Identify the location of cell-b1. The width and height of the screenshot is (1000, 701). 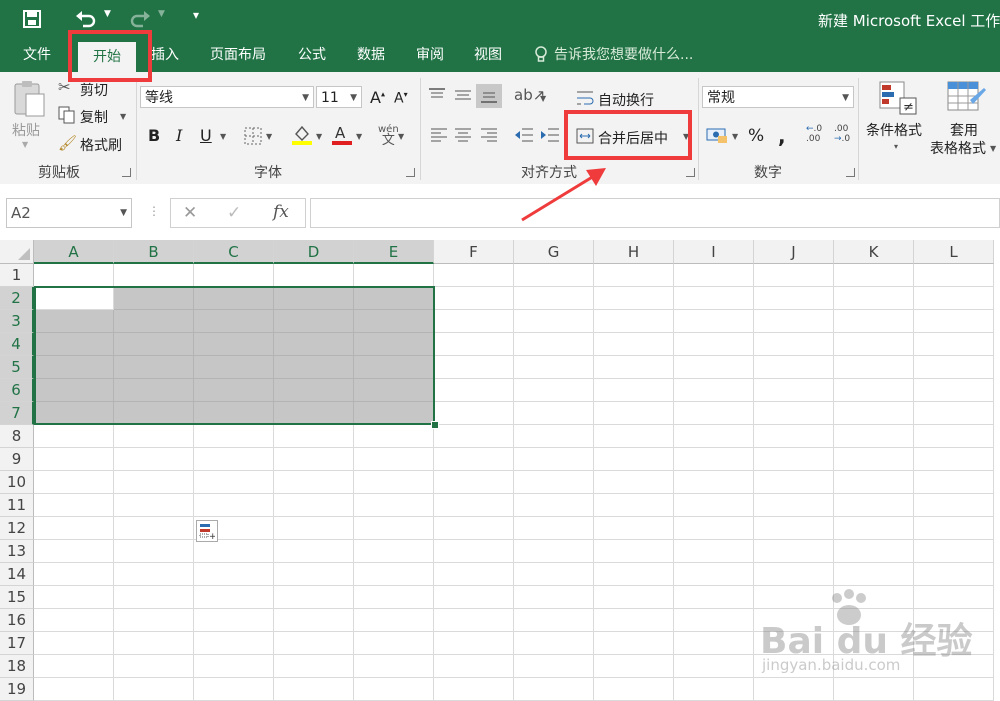
(154, 275).